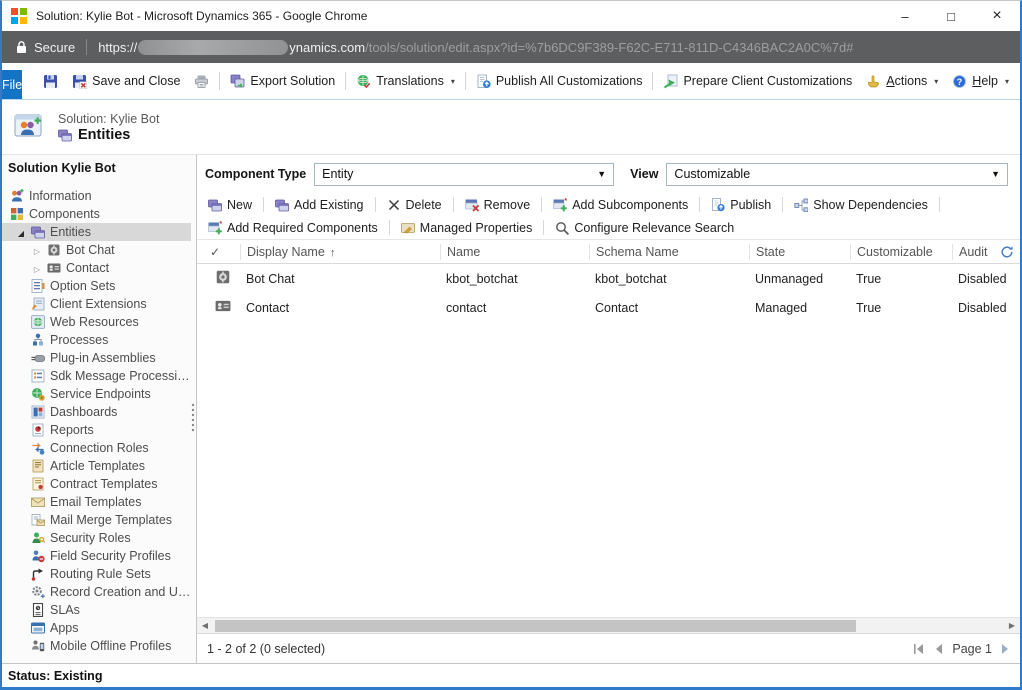 The width and height of the screenshot is (1022, 690). I want to click on sidebar-item-label: Mail Merge Templates, so click(111, 520).